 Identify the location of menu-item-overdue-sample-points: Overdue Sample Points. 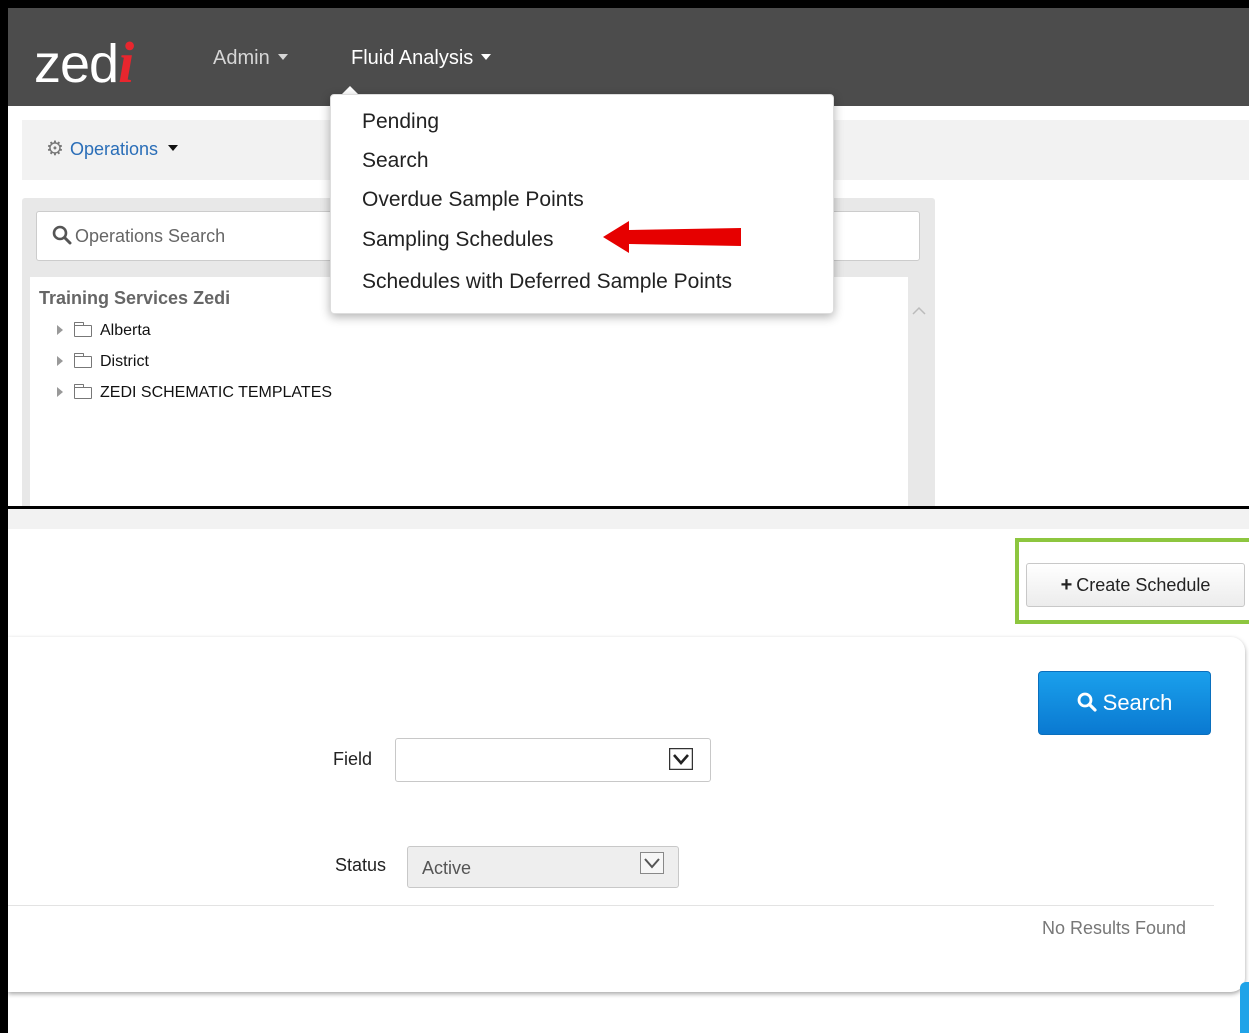
(473, 200).